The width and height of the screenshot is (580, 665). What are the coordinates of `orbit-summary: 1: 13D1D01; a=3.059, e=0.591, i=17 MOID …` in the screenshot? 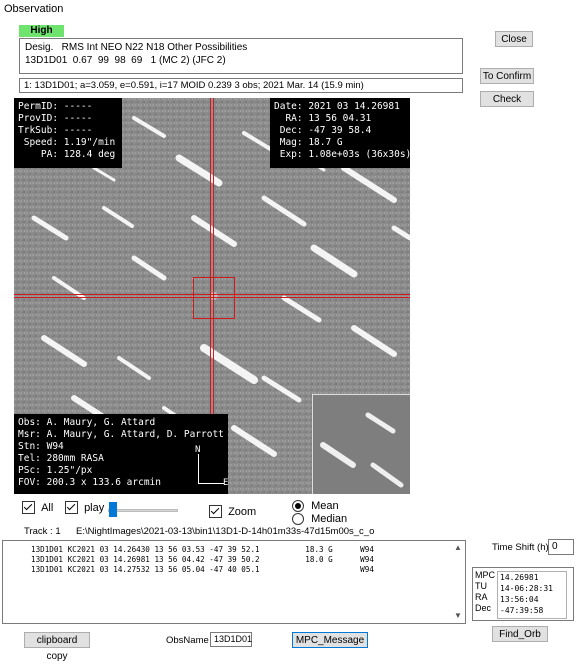 It's located at (241, 85).